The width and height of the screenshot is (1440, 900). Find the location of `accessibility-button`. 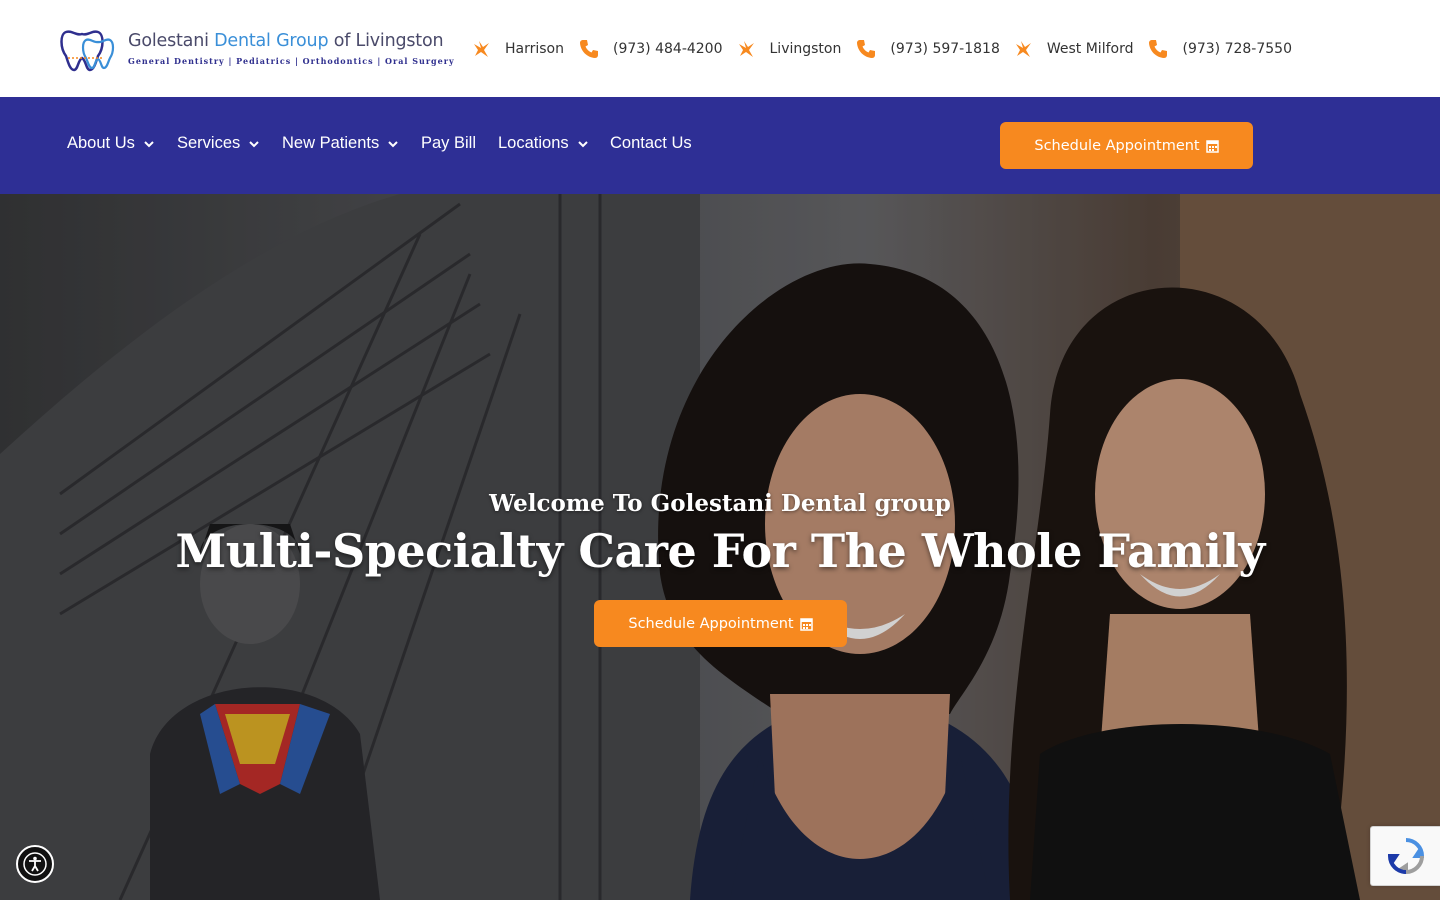

accessibility-button is located at coordinates (35, 864).